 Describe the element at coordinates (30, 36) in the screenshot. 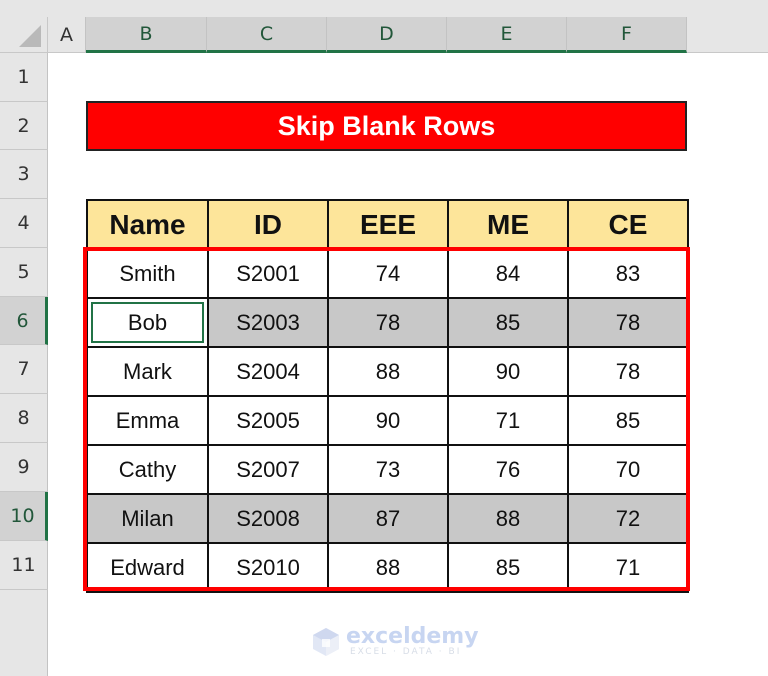

I see `select-all-triangle-icon` at that location.